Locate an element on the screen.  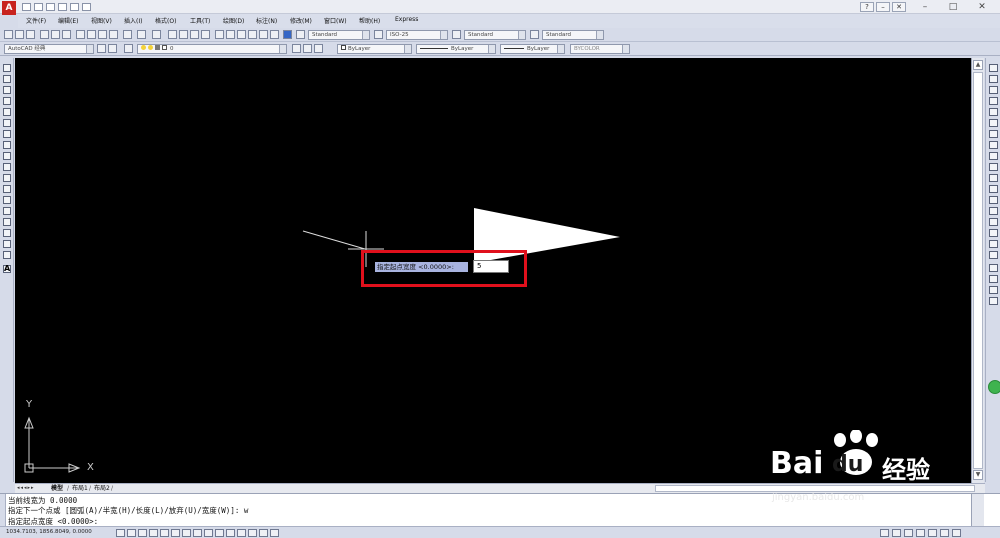
open-file-icon is located at coordinates (38, 7).